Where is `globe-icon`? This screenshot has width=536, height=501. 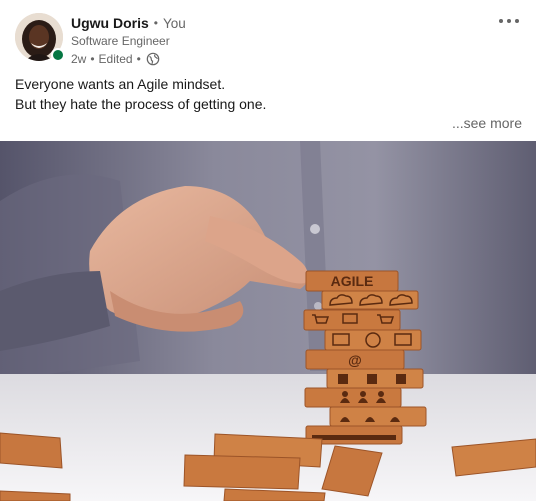 globe-icon is located at coordinates (153, 58).